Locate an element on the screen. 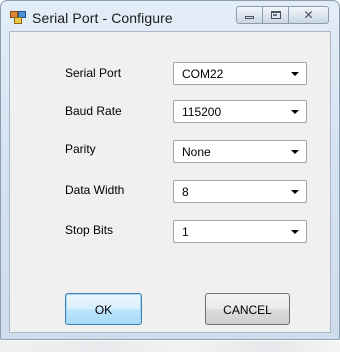 This screenshot has width=340, height=352. serial-port-select: COM22 is located at coordinates (240, 73).